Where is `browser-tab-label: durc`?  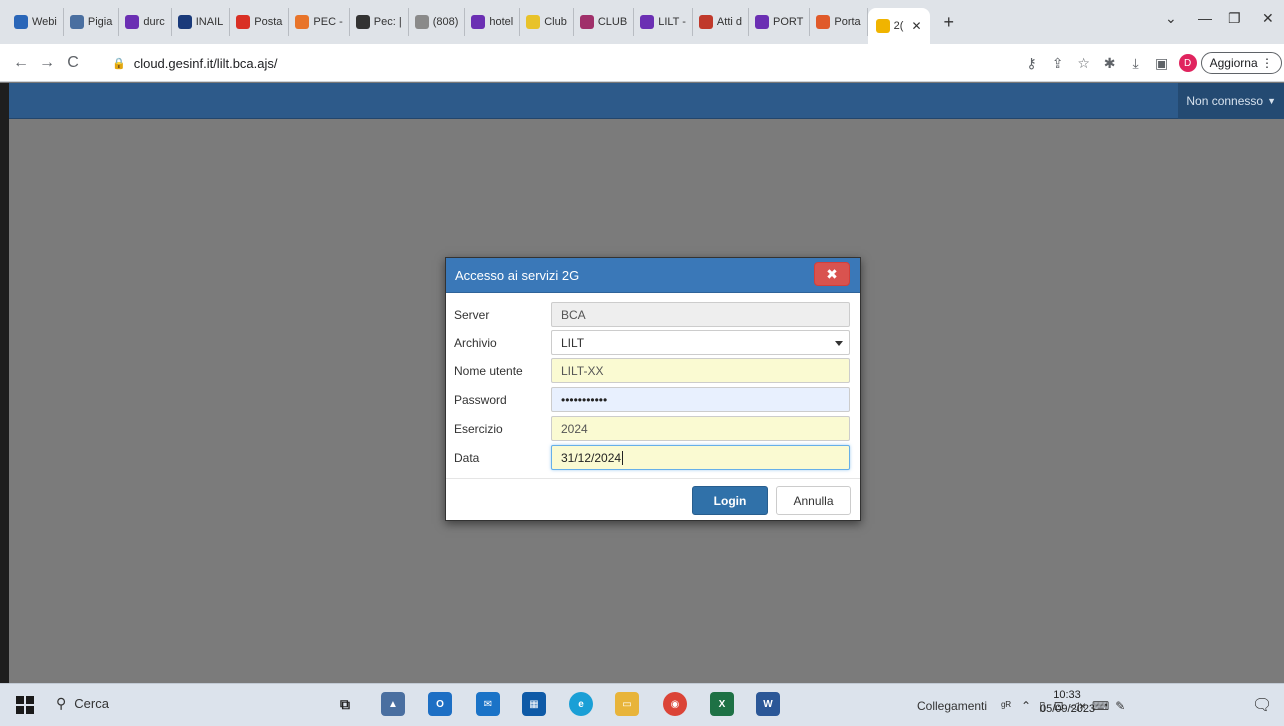
browser-tab-label: durc is located at coordinates (154, 22).